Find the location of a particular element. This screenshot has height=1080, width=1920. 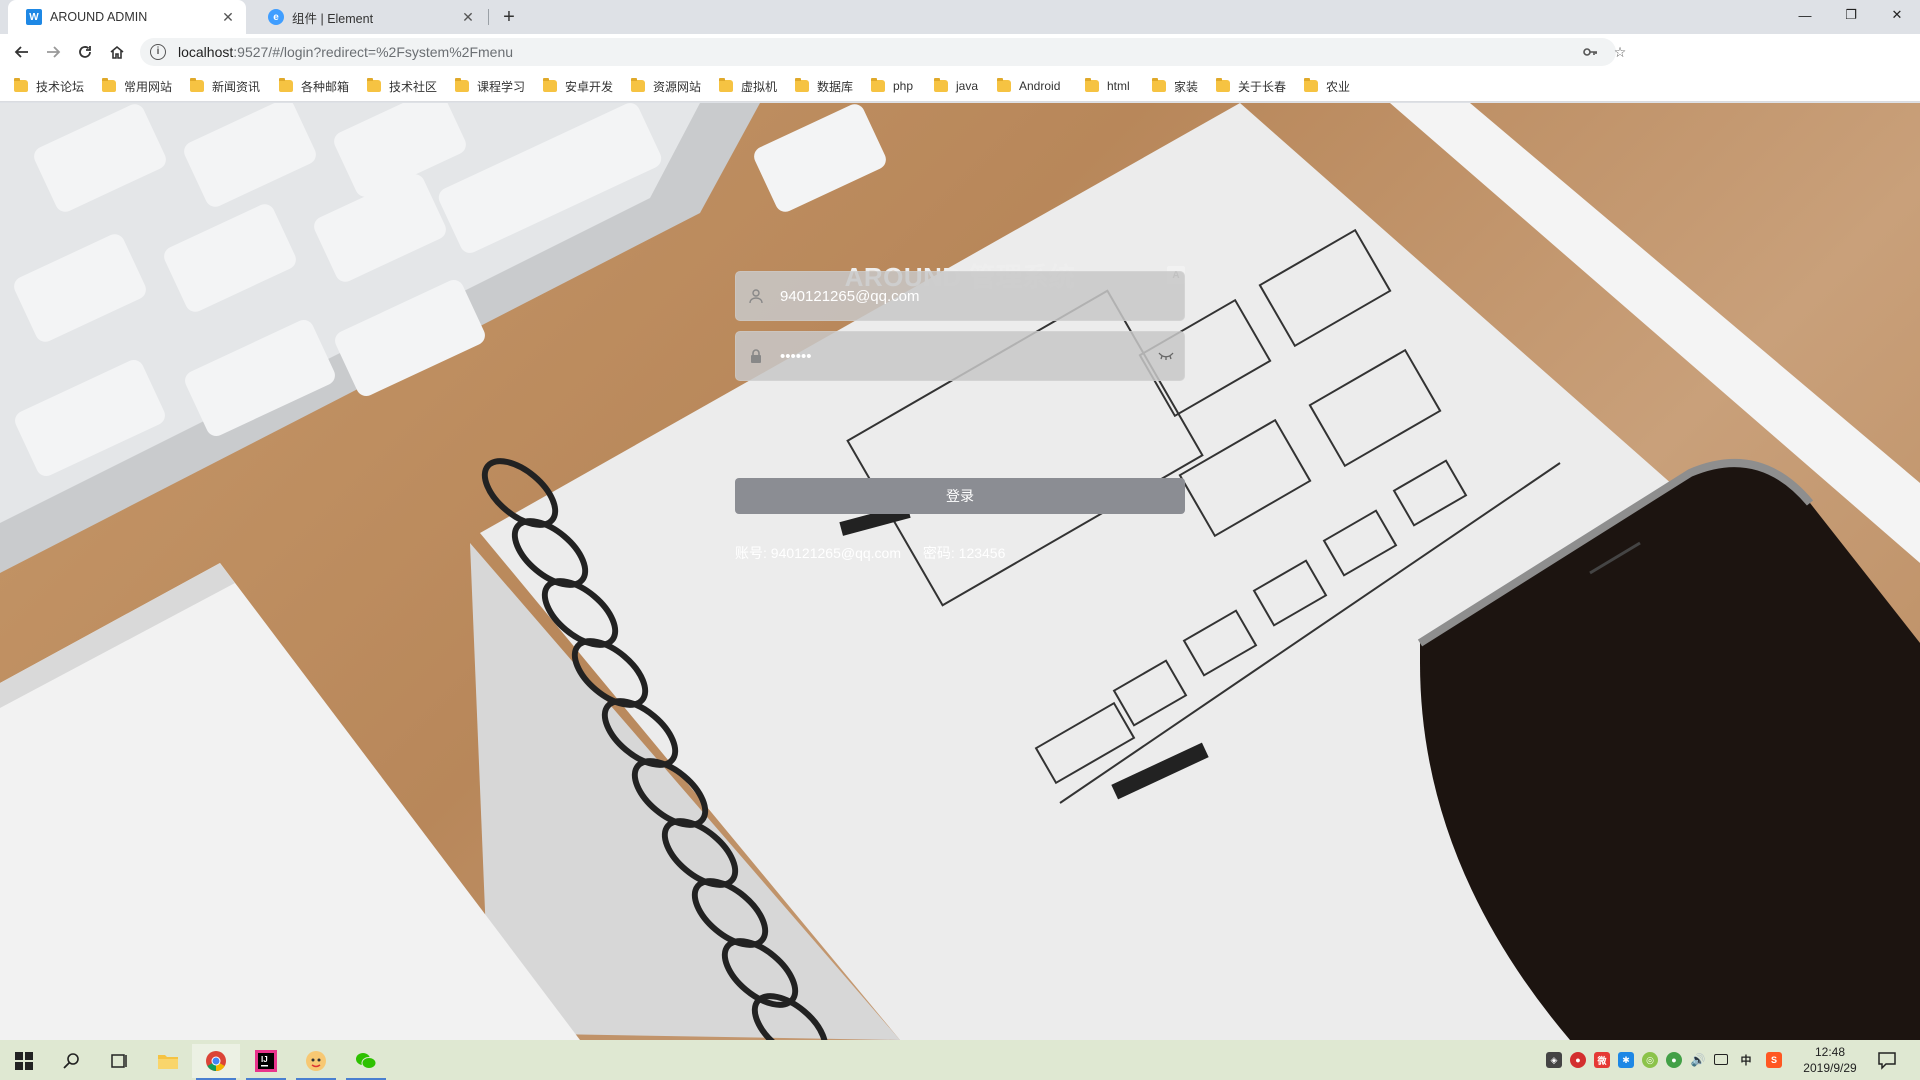

bookmark-folder: 新闻资讯 is located at coordinates (225, 86).